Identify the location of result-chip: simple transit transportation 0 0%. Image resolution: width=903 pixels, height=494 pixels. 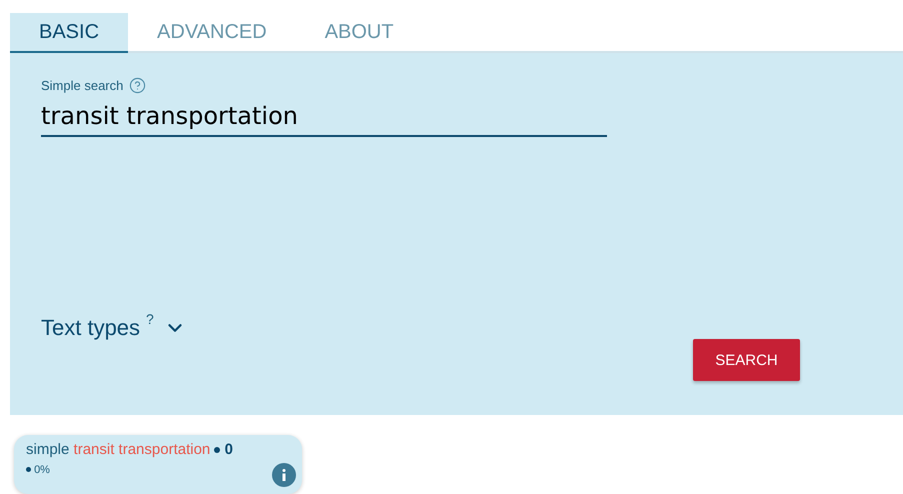
(158, 464).